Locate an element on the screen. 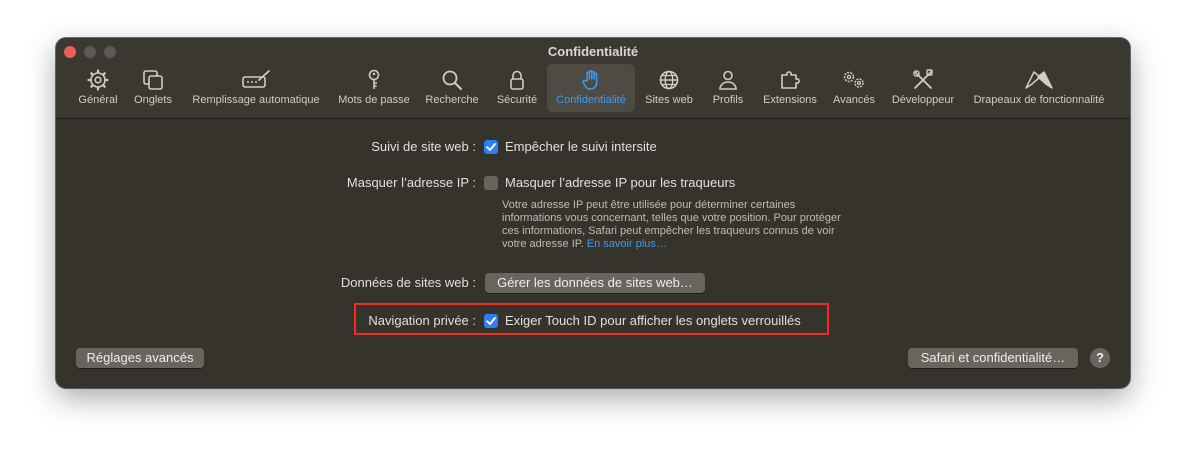  toolbar-item-label: Développeur is located at coordinates (923, 100).